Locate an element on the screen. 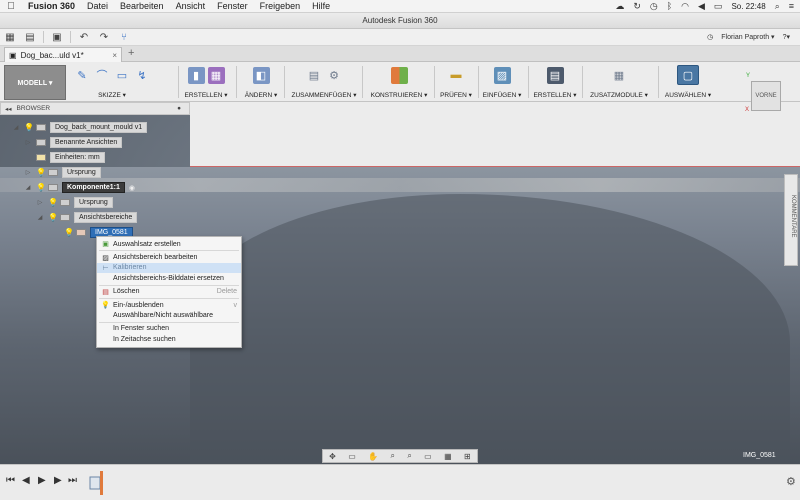 This screenshot has width=800, height=500. workspace-switcher: MODELL ▾ is located at coordinates (35, 82).